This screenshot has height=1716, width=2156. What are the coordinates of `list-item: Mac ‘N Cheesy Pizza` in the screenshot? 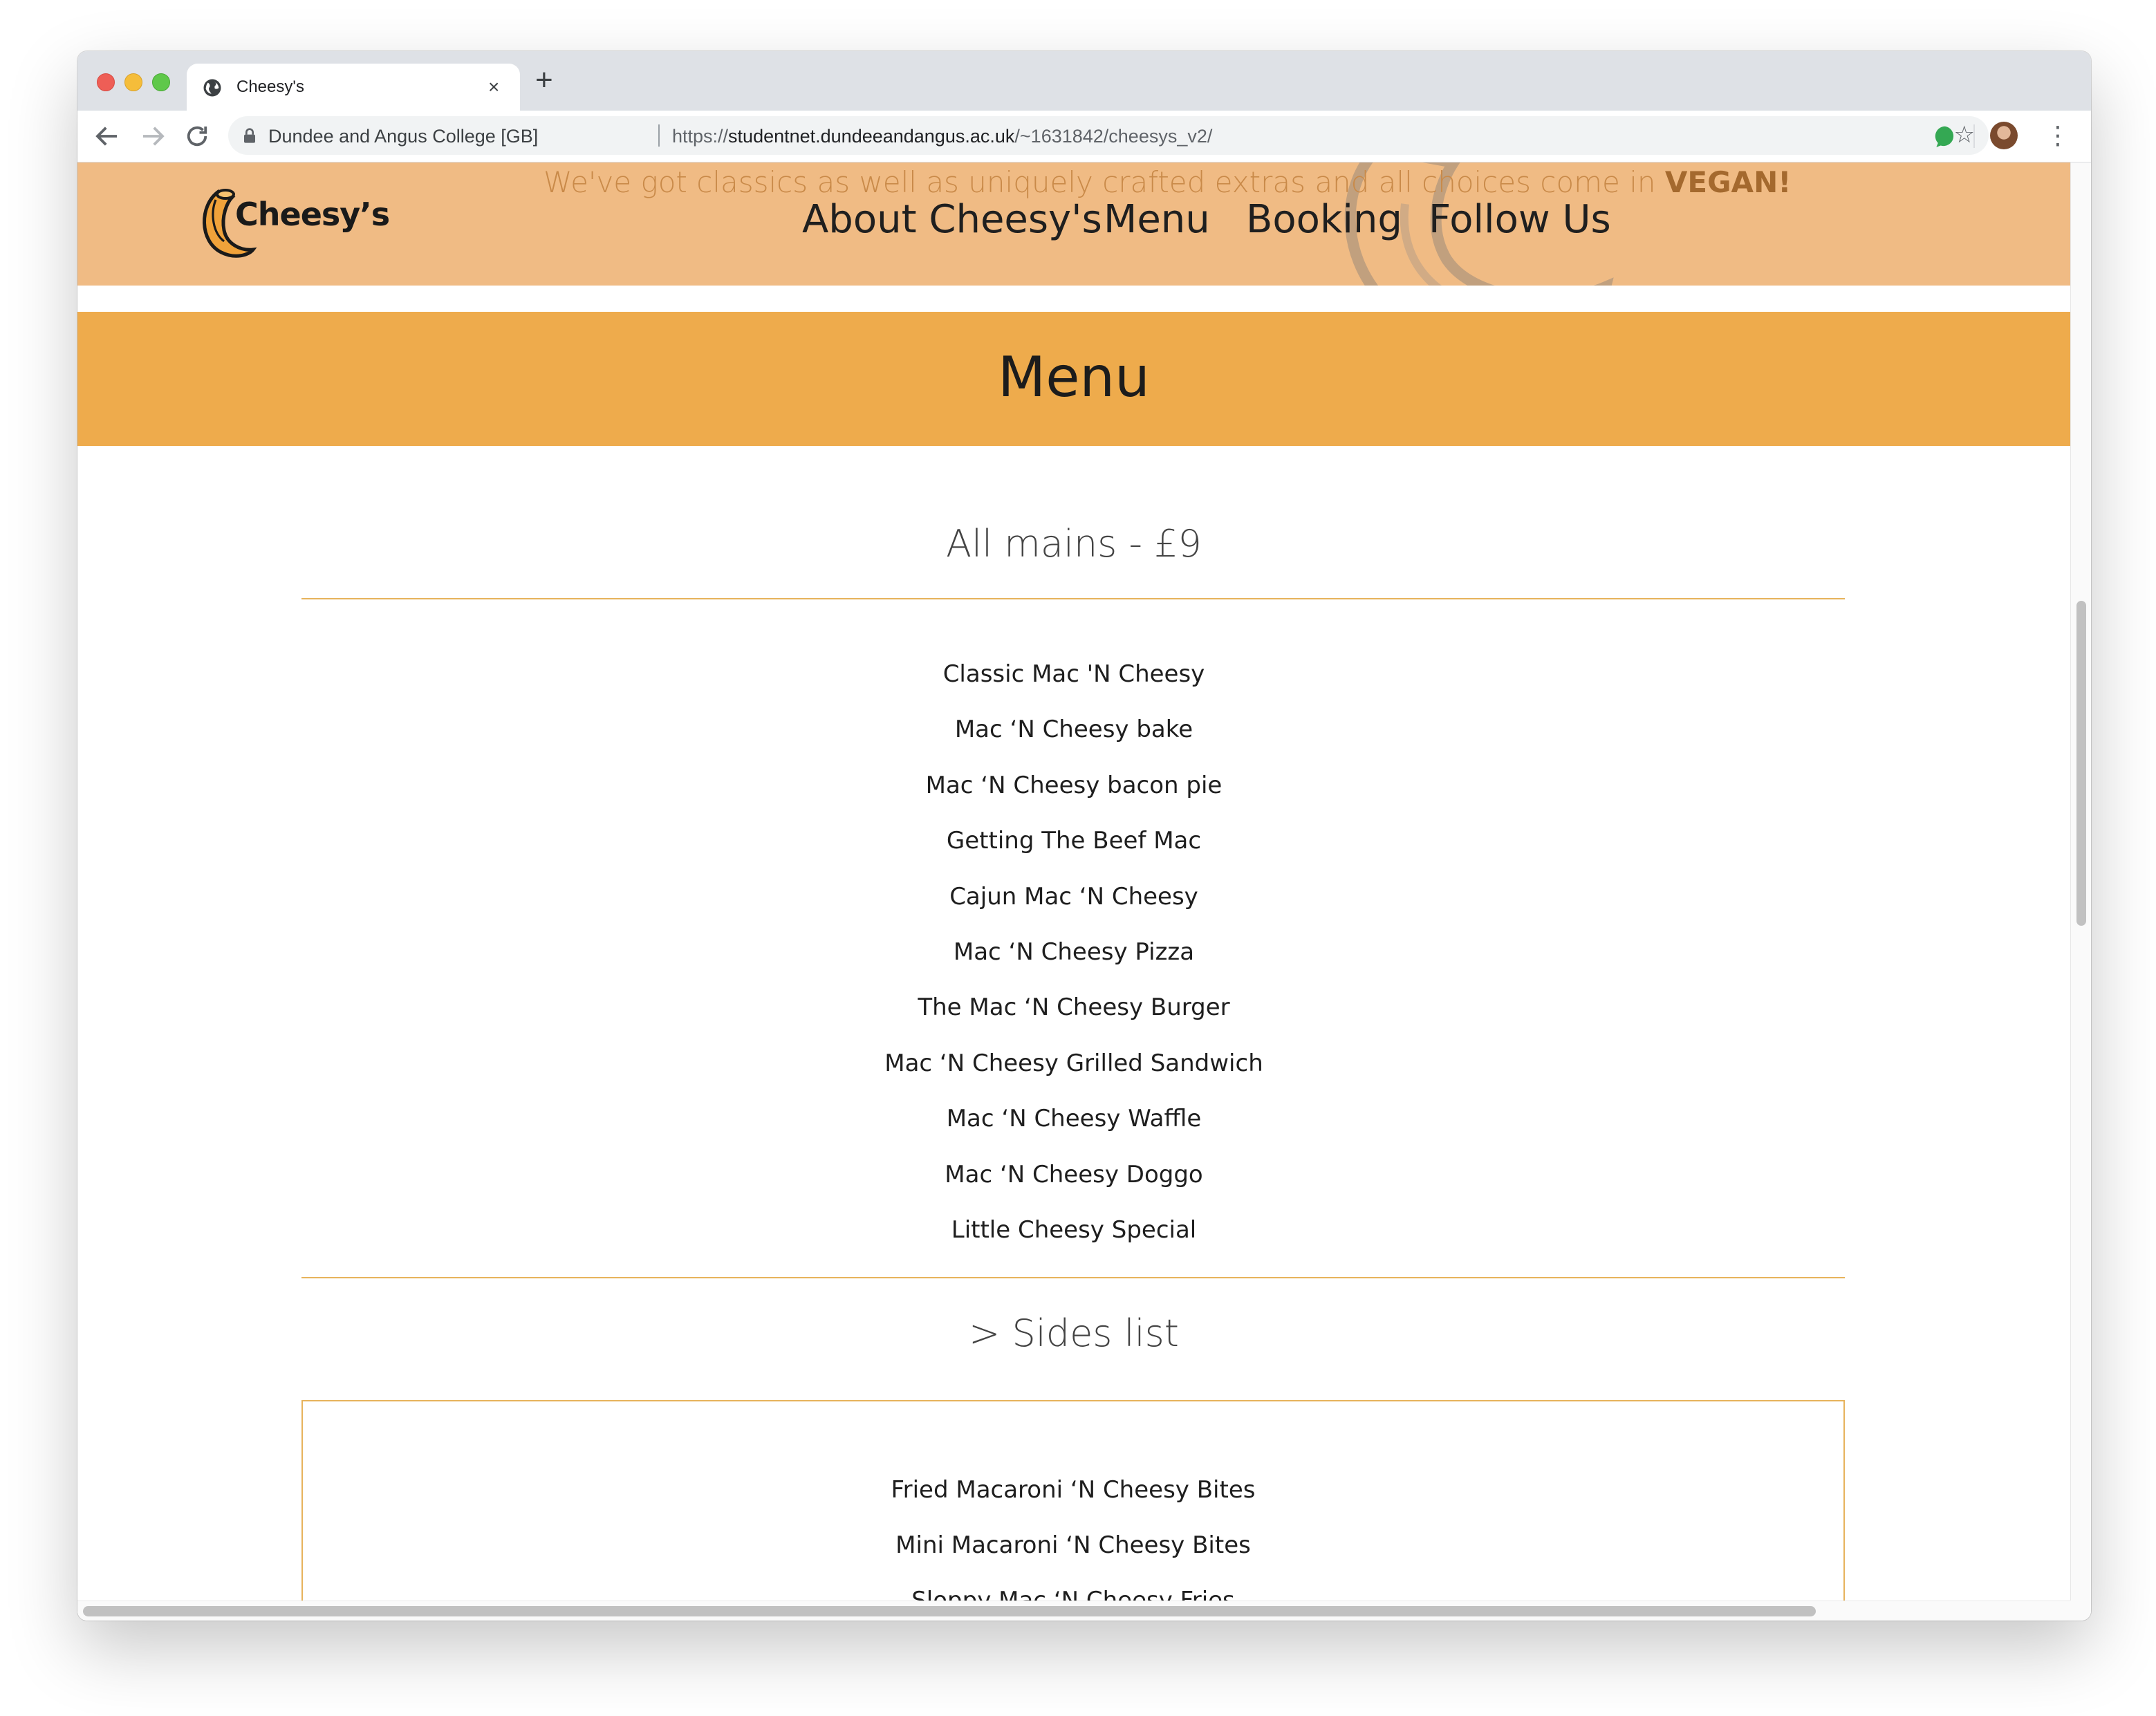 It's located at (1074, 952).